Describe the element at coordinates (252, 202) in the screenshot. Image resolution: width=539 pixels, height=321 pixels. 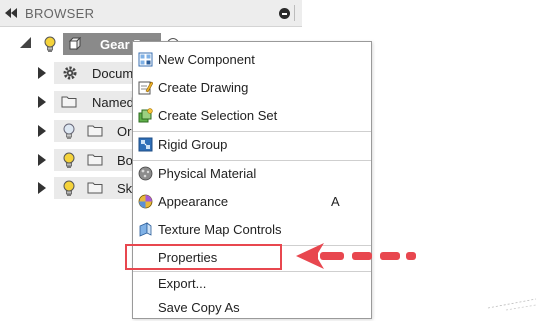
I see `menu-item-appearance: Appearance A` at that location.